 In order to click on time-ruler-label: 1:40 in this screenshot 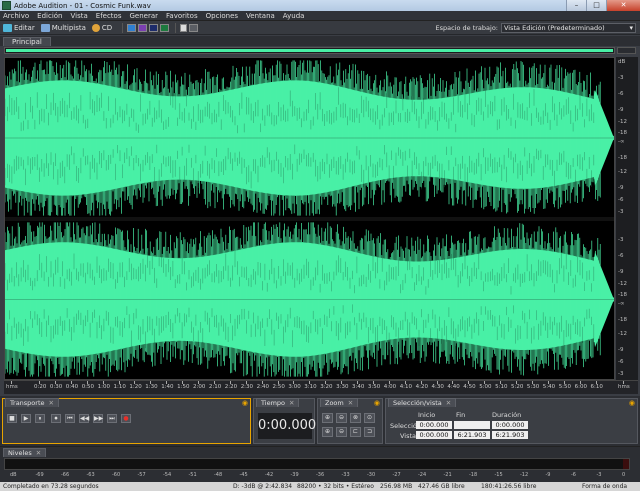, I will do `click(167, 387)`.